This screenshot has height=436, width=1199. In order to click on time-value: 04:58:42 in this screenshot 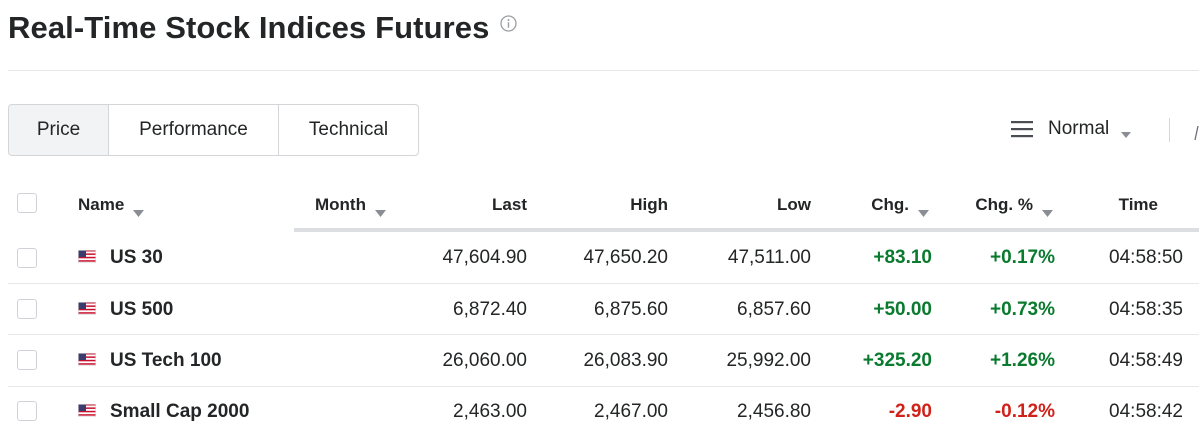, I will do `click(1146, 411)`.